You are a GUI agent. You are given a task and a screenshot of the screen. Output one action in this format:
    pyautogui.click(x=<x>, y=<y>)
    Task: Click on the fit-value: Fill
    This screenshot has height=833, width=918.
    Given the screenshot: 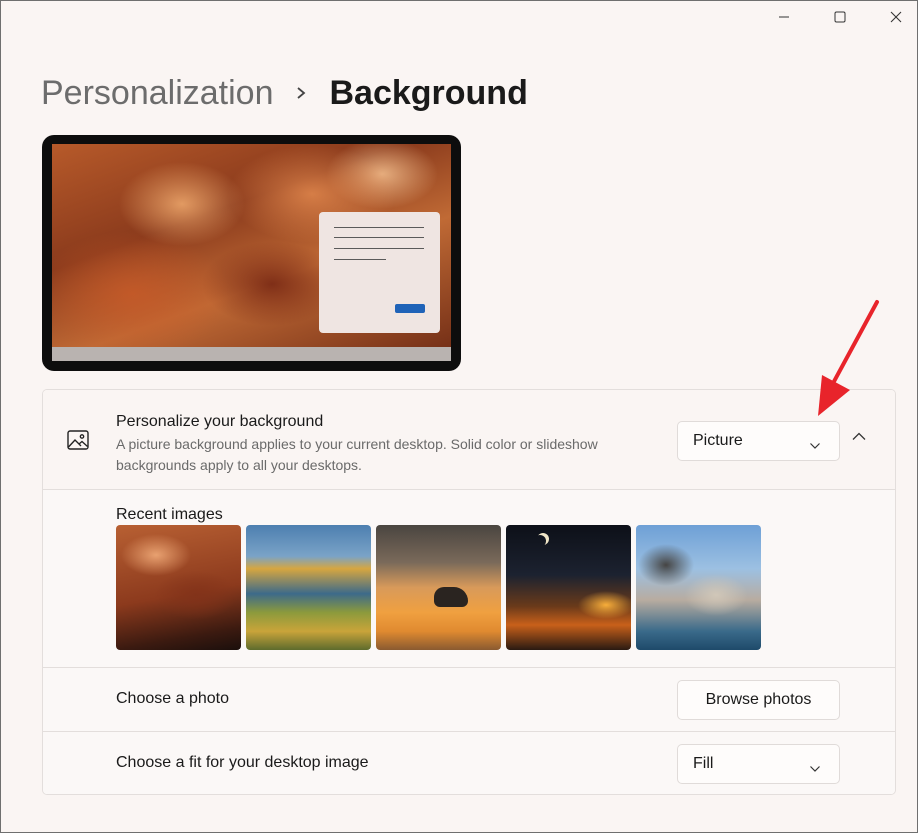 What is the action you would take?
    pyautogui.click(x=703, y=763)
    